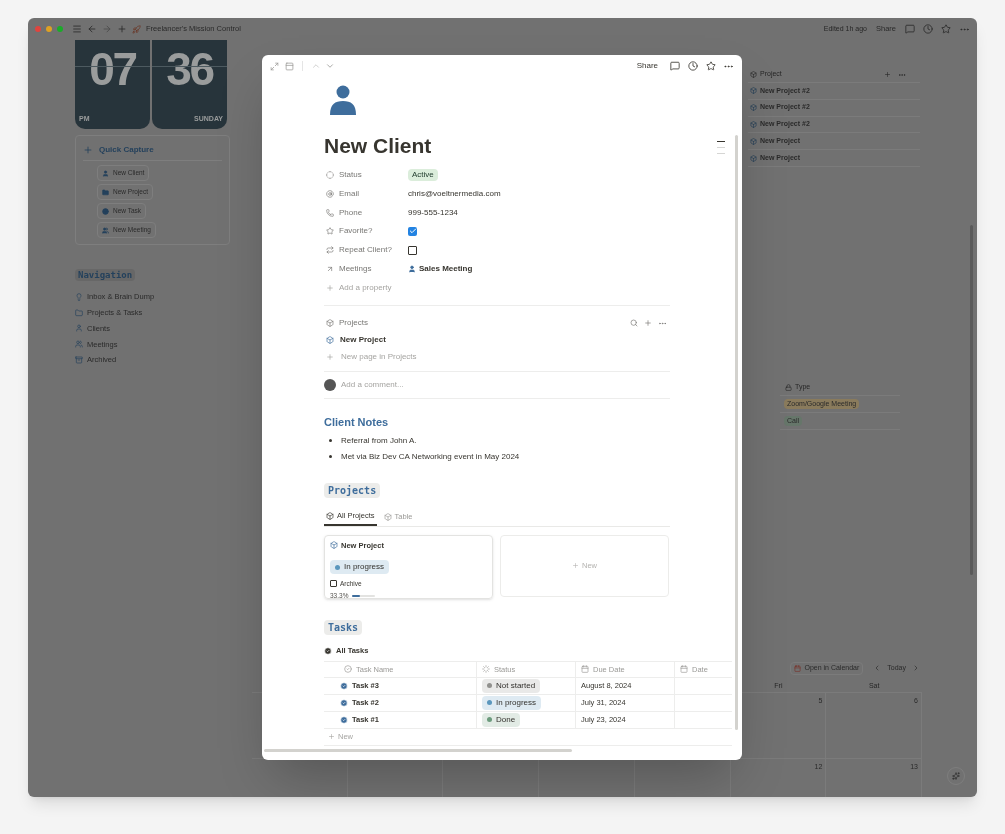  What do you see at coordinates (423, 175) in the screenshot?
I see `status-tag: Active` at bounding box center [423, 175].